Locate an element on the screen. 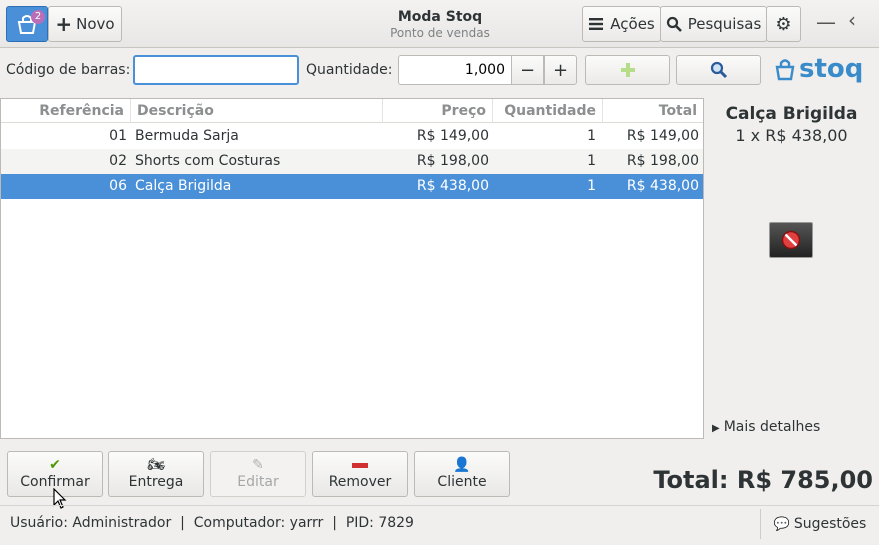 This screenshot has width=879, height=545. quantity-increment-button: + is located at coordinates (560, 70).